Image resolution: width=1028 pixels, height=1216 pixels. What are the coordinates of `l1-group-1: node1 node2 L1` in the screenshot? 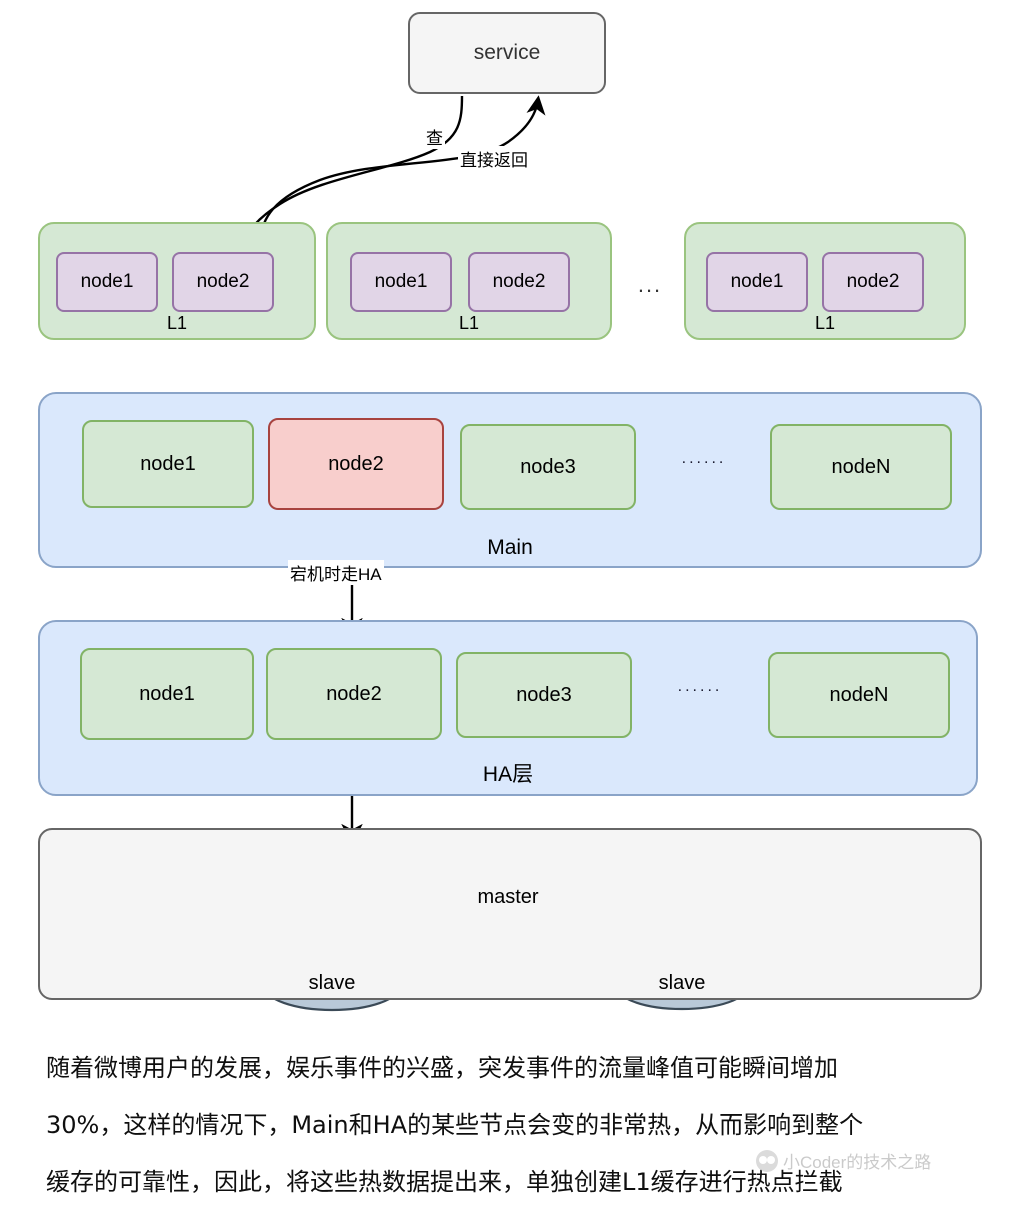 It's located at (177, 281).